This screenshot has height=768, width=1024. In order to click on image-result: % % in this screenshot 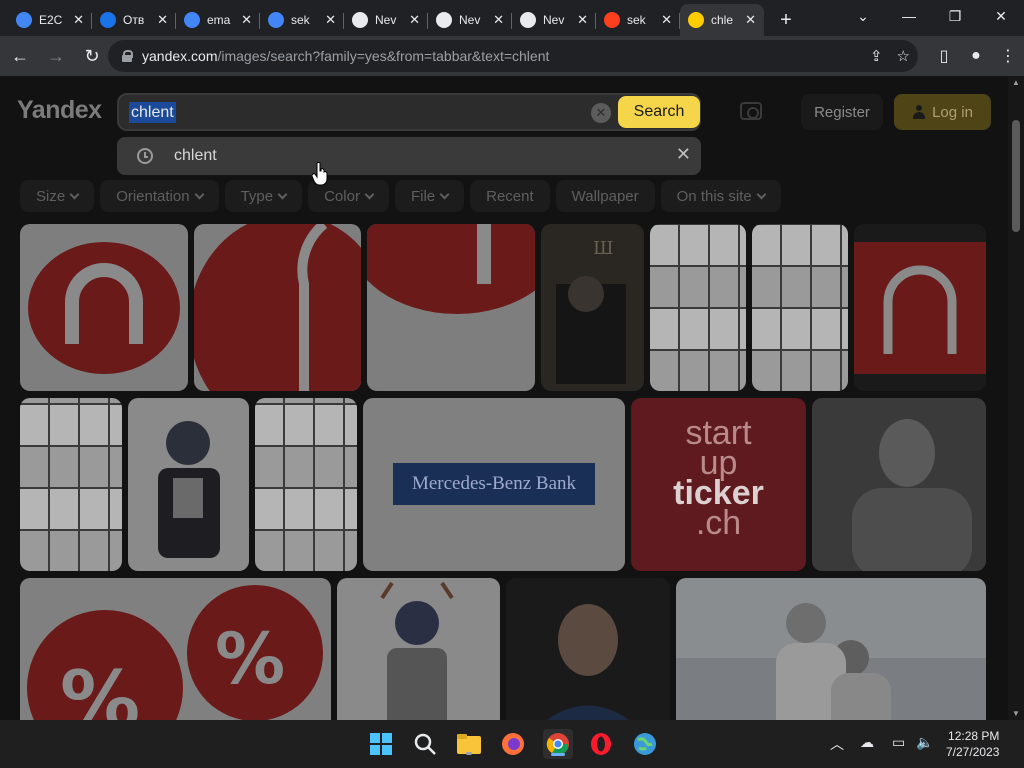, I will do `click(175, 649)`.